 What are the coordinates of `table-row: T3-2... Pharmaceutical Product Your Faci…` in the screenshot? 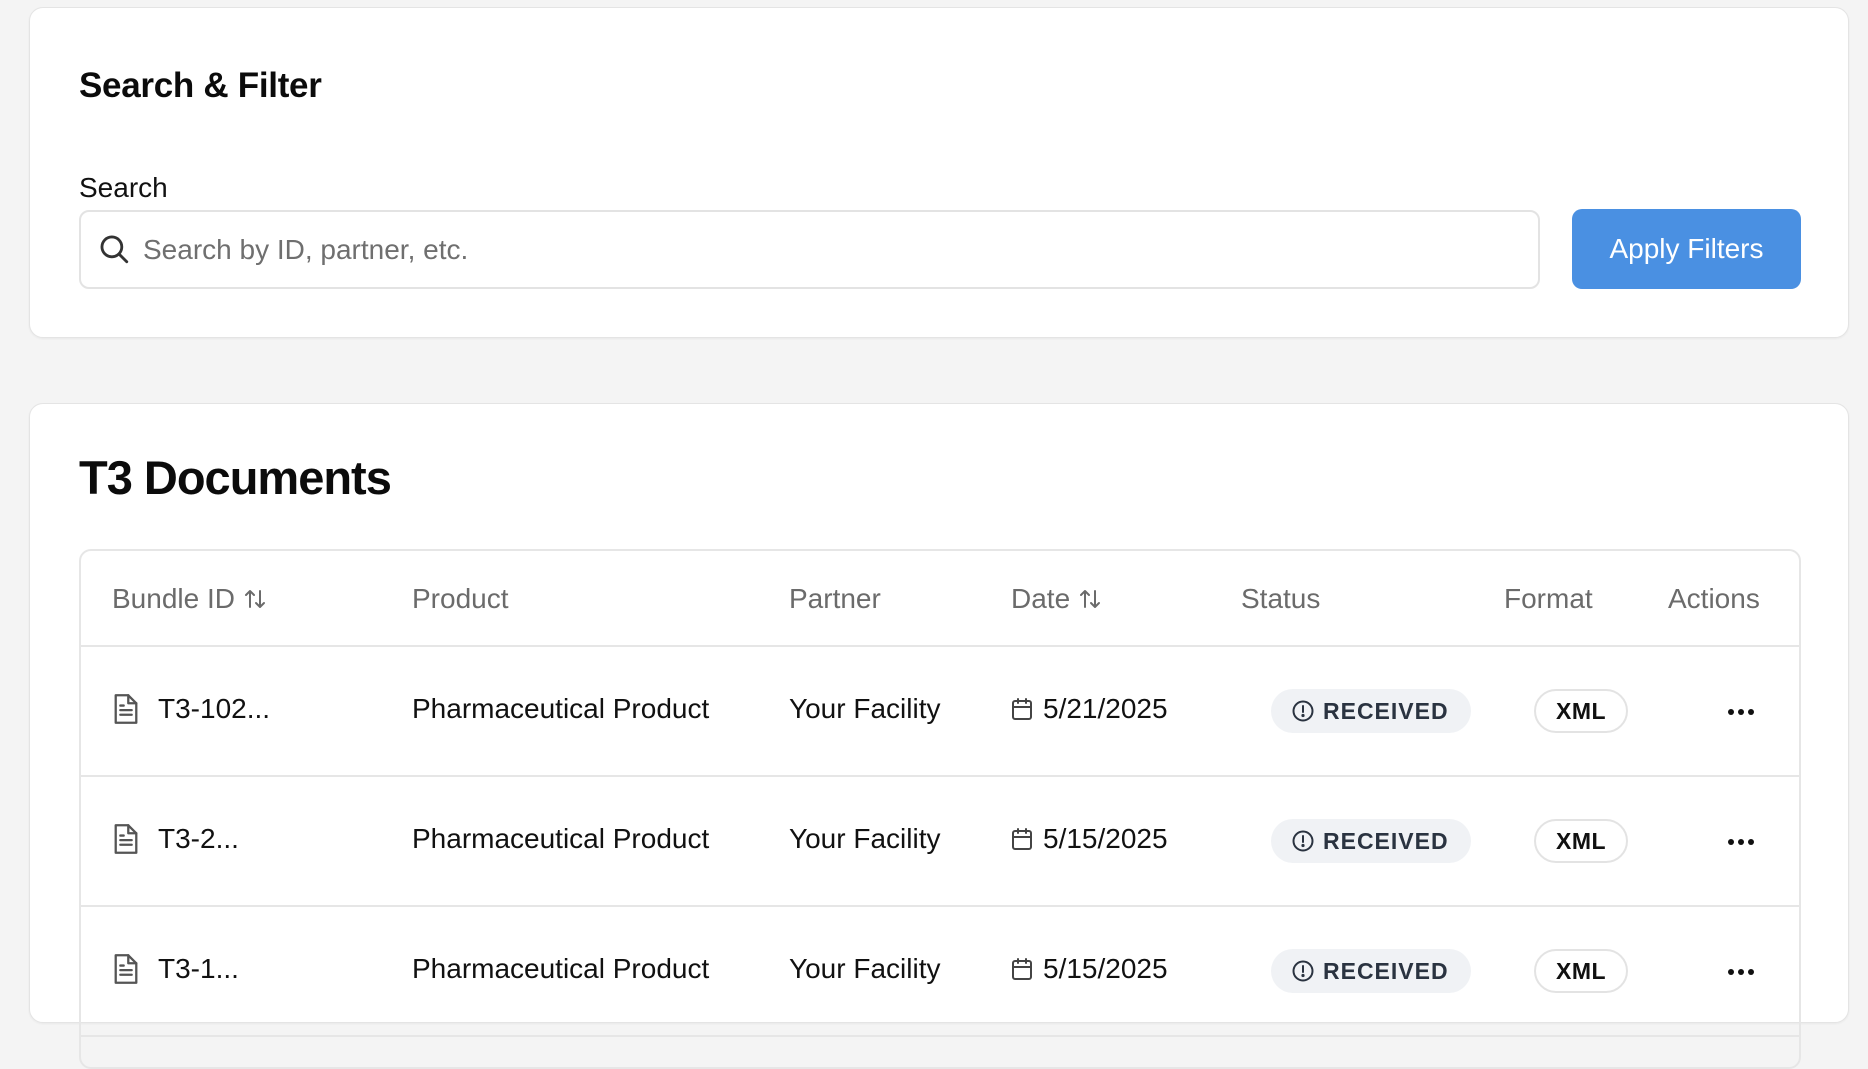 It's located at (940, 842).